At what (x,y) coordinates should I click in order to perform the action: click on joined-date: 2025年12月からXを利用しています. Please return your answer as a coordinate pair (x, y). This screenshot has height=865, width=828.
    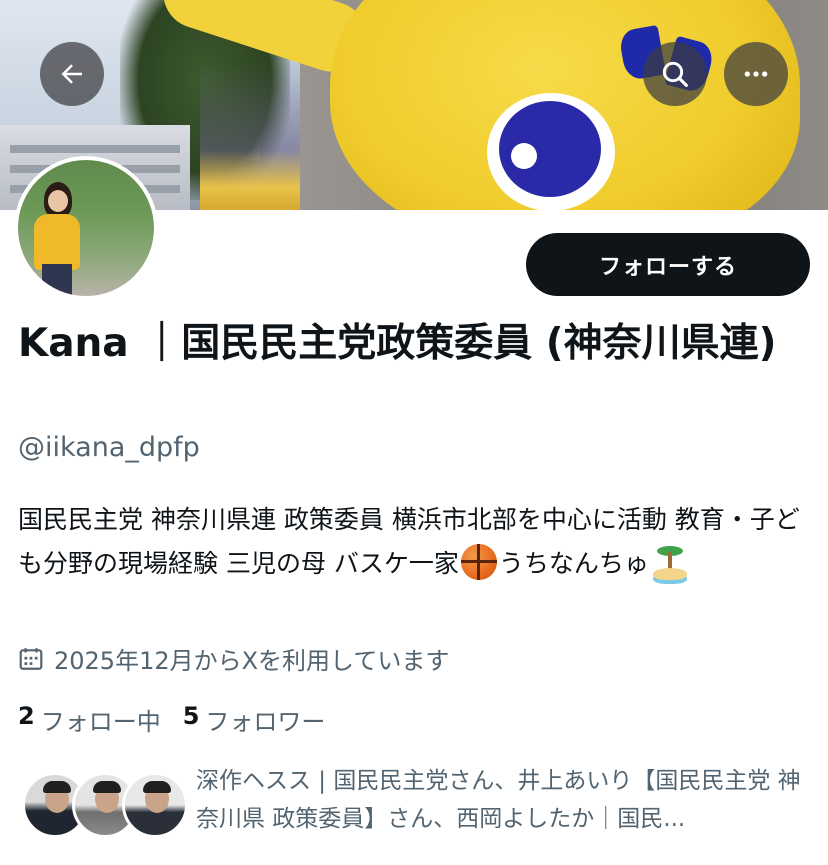
    Looking at the image, I should click on (233, 658).